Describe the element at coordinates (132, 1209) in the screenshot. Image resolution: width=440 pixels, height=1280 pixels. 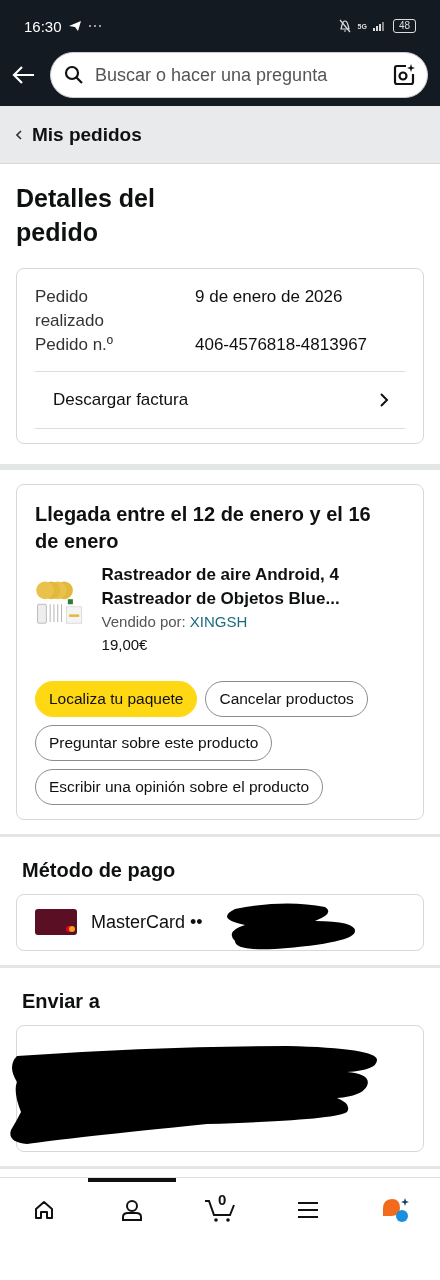
I see `person-icon` at that location.